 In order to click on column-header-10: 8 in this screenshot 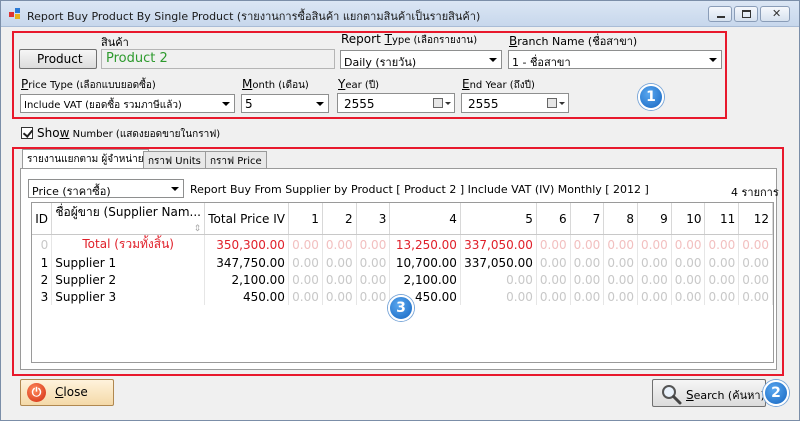, I will do `click(621, 219)`.